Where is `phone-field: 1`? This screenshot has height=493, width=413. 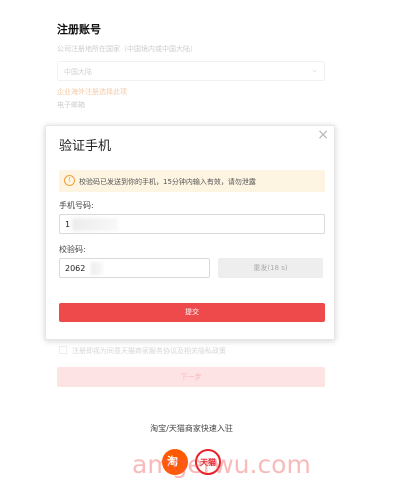 phone-field: 1 is located at coordinates (192, 224).